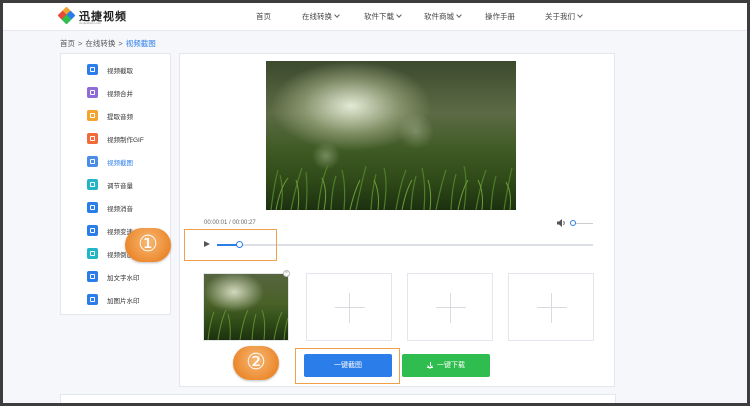 Image resolution: width=750 pixels, height=406 pixels. What do you see at coordinates (92, 69) in the screenshot?
I see `scissors-icon` at bounding box center [92, 69].